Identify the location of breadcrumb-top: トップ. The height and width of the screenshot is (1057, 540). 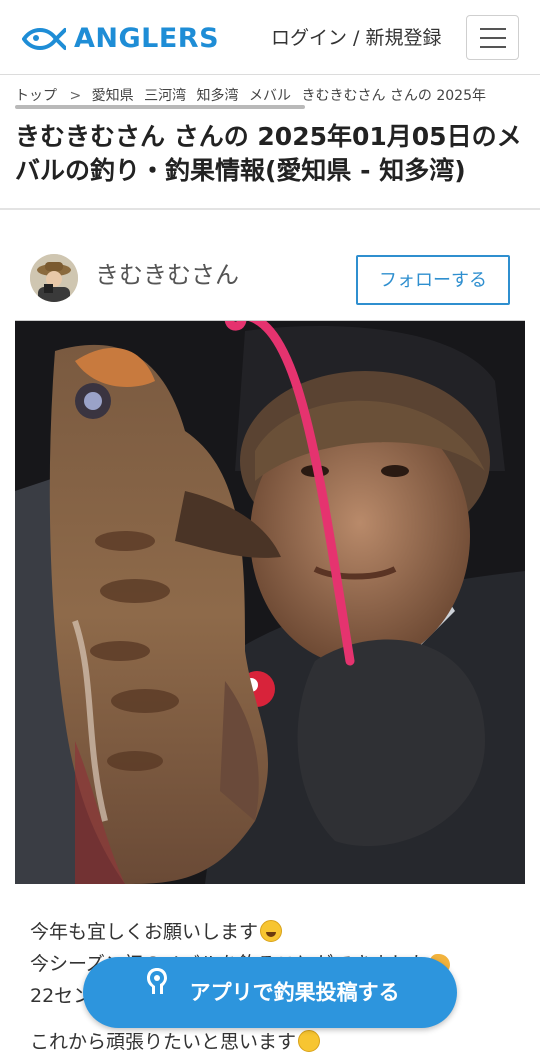
(36, 96).